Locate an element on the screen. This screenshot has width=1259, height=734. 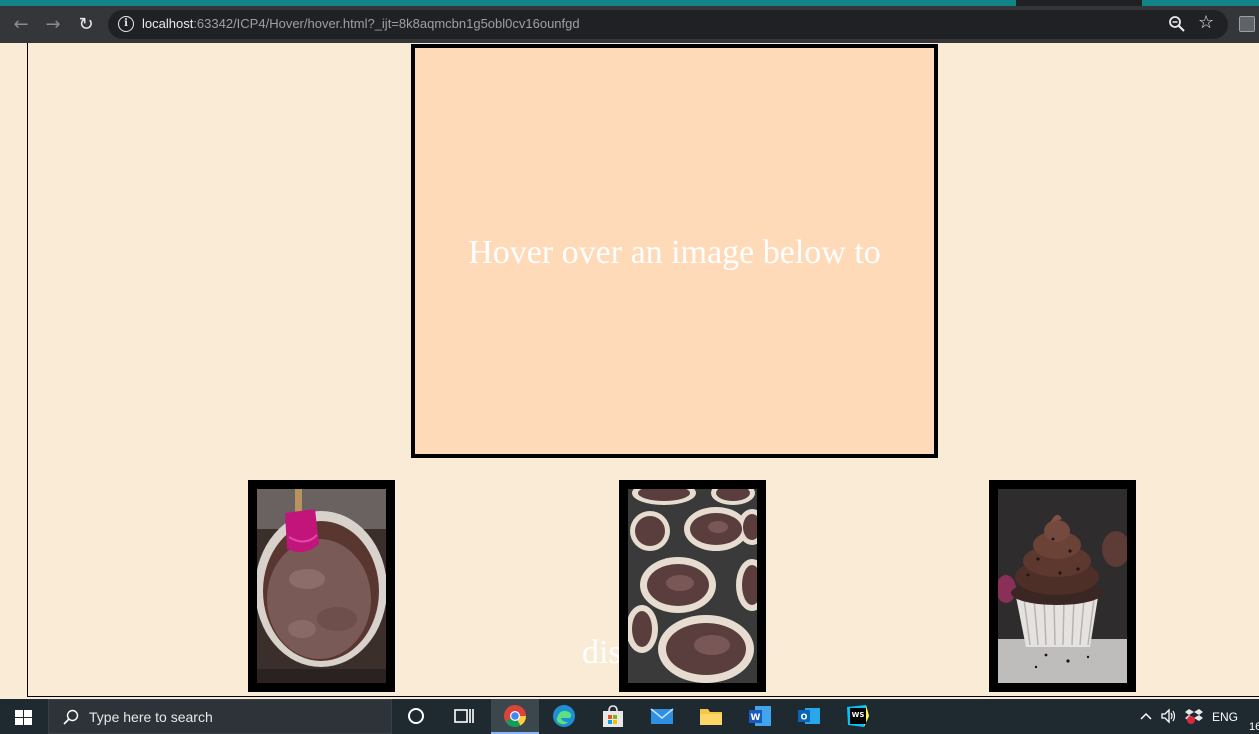
mail-icon is located at coordinates (662, 716).